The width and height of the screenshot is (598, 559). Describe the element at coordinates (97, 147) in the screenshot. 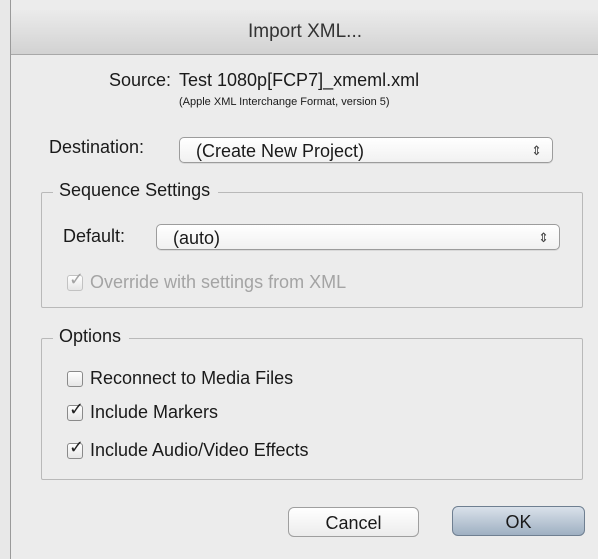

I see `destination-label: Destination:` at that location.